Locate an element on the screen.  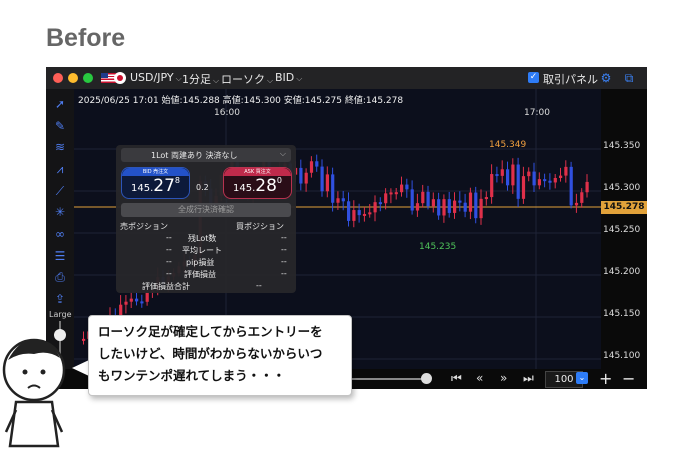
symbol-dropdown: USD/JPY ⌵ is located at coordinates (156, 77).